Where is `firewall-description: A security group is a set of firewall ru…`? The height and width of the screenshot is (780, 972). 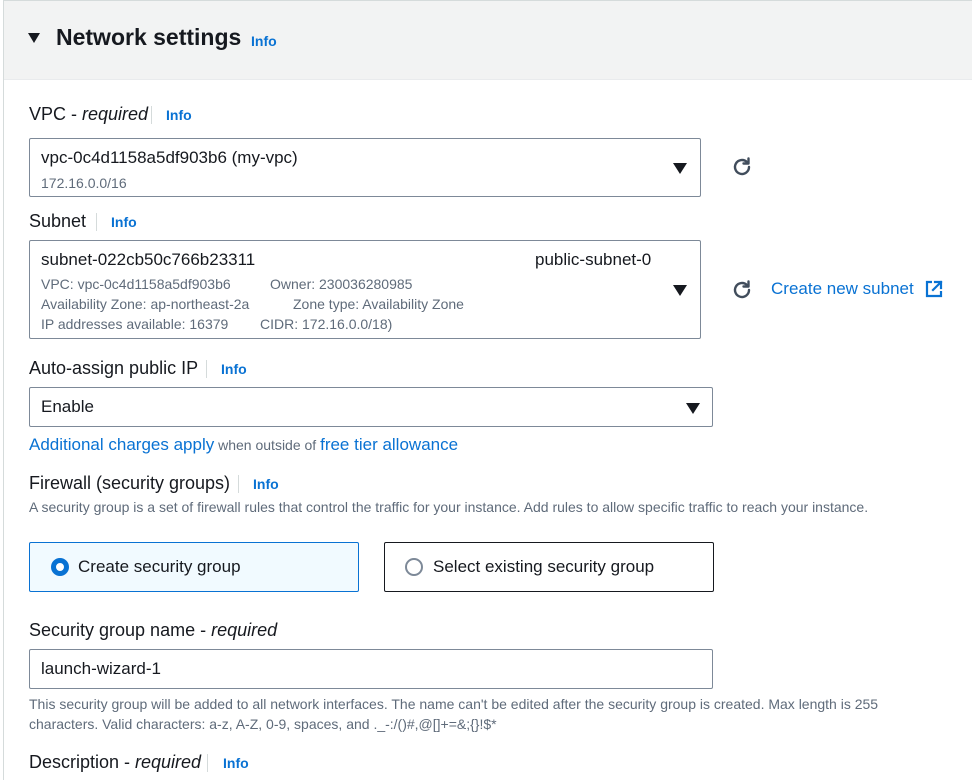
firewall-description: A security group is a set of firewall ru… is located at coordinates (449, 507).